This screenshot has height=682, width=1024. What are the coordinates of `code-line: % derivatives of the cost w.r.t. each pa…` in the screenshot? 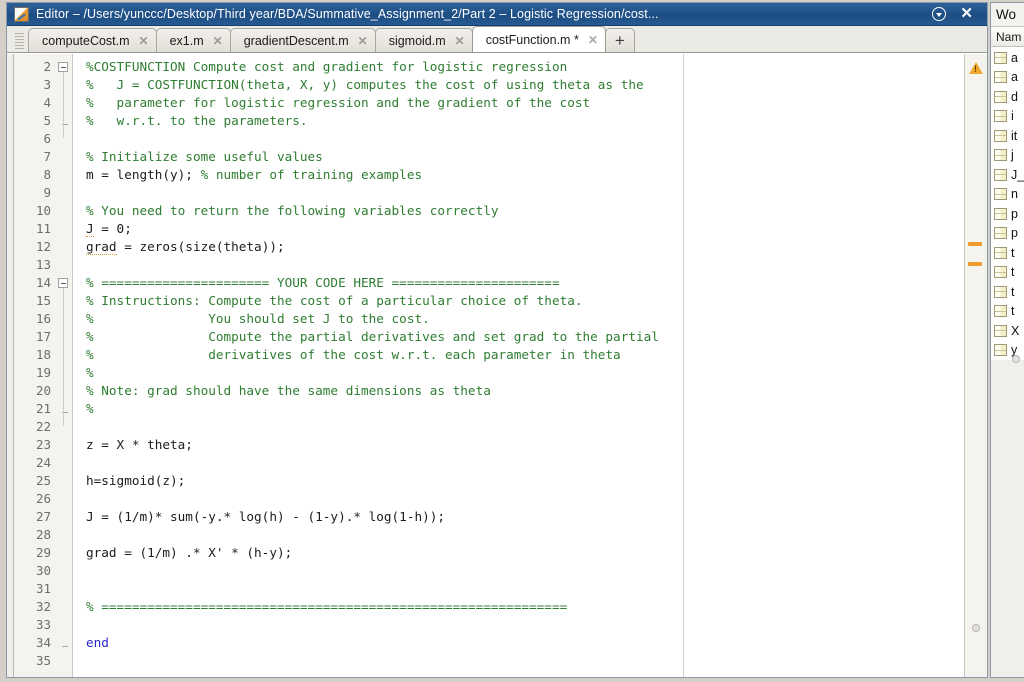 It's located at (518, 355).